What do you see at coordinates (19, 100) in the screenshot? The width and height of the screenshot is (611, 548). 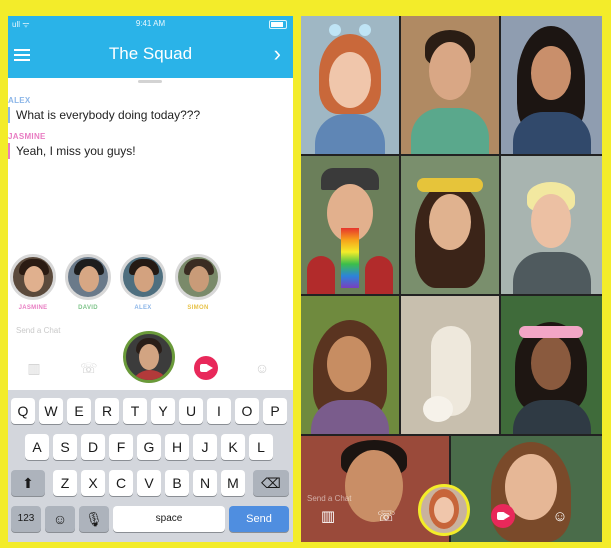 I see `message-sender: ALEX` at bounding box center [19, 100].